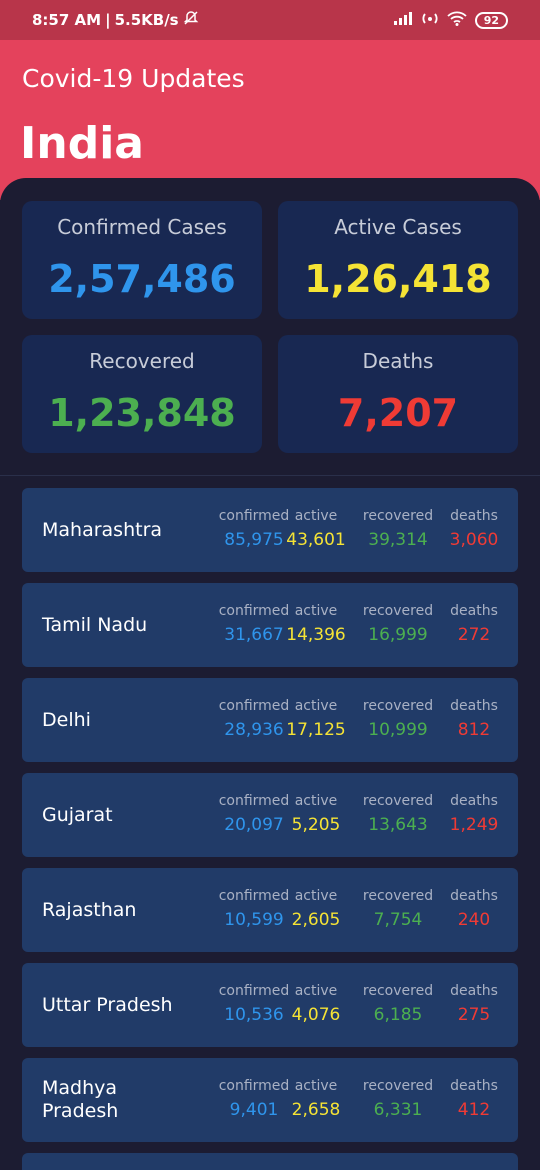 The width and height of the screenshot is (540, 1170). I want to click on state-recovered: 6,331, so click(398, 1110).